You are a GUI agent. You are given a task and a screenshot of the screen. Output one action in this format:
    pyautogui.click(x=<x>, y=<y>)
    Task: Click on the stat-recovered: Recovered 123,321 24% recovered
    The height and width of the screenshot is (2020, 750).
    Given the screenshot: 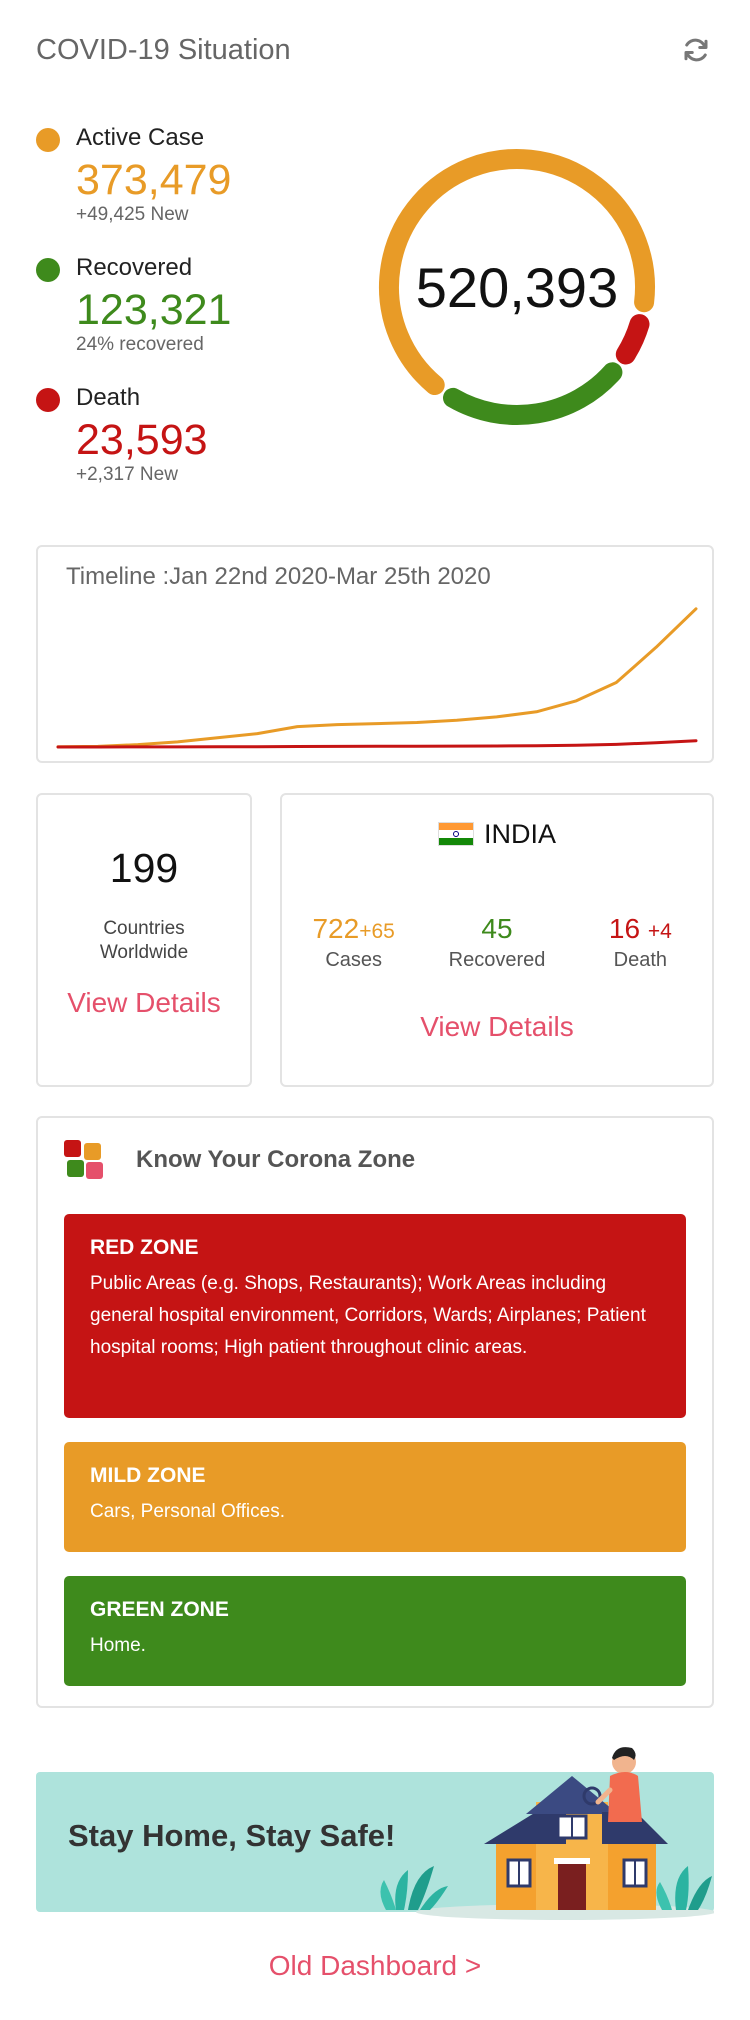 What is the action you would take?
    pyautogui.click(x=196, y=315)
    